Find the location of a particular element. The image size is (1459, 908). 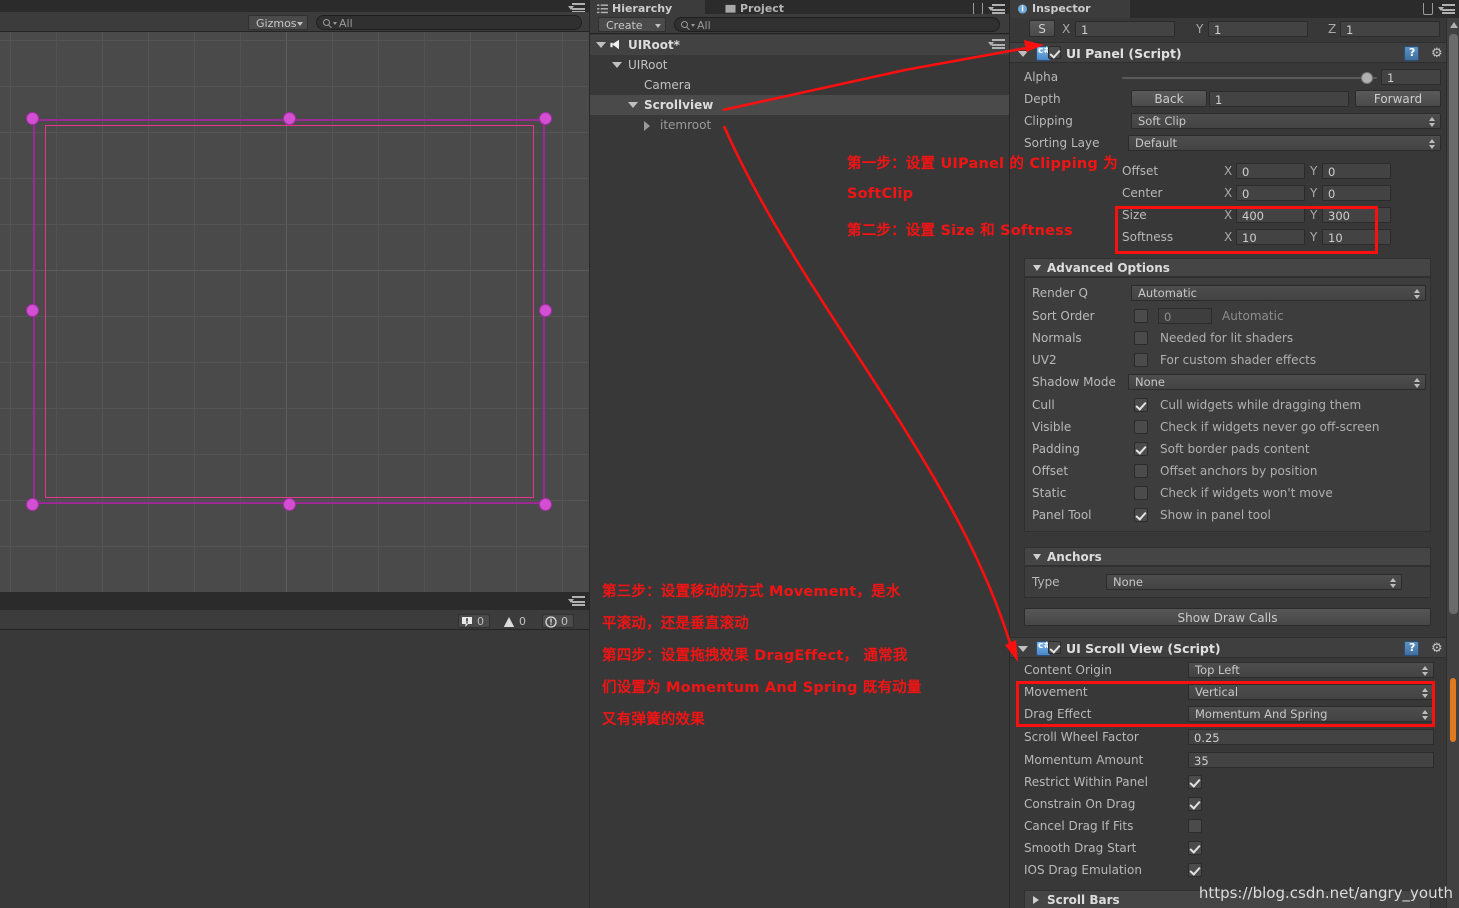

render-queue-value: Automatic is located at coordinates (1167, 293).